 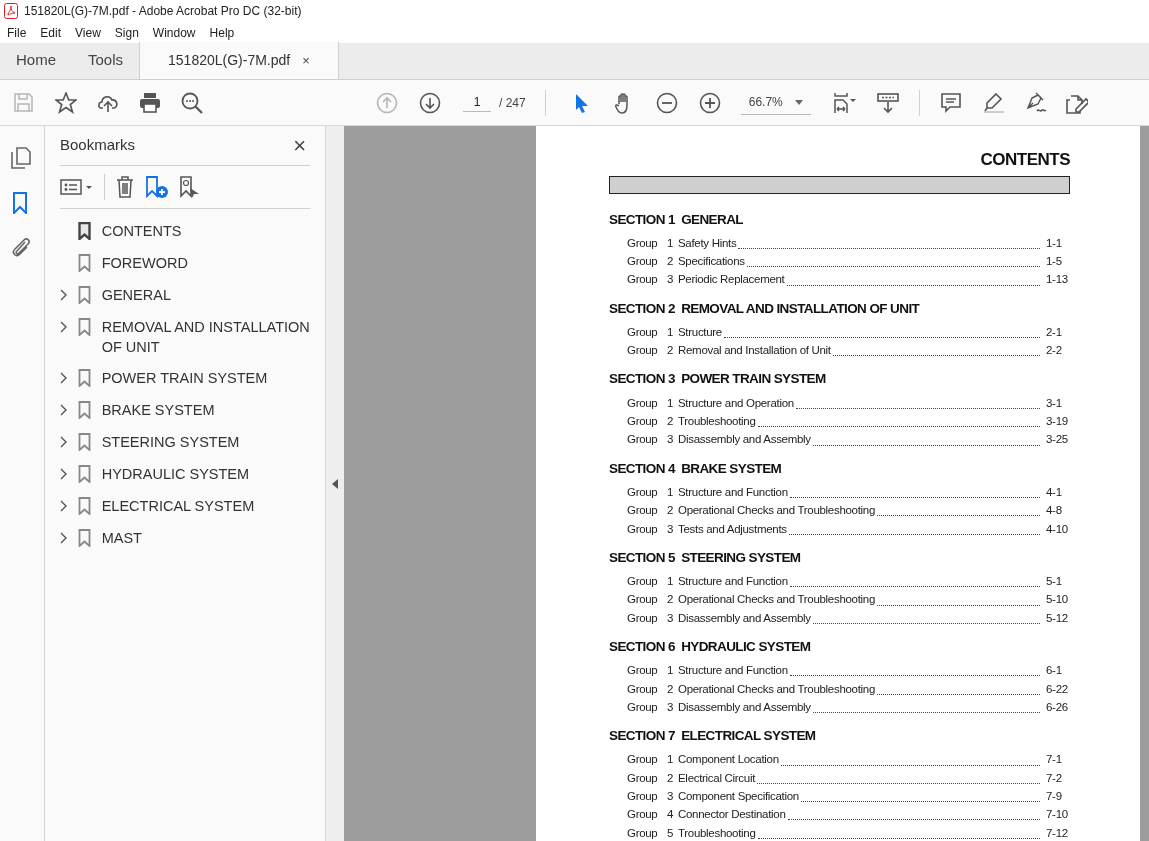 I want to click on tab: Tools, so click(x=106, y=60).